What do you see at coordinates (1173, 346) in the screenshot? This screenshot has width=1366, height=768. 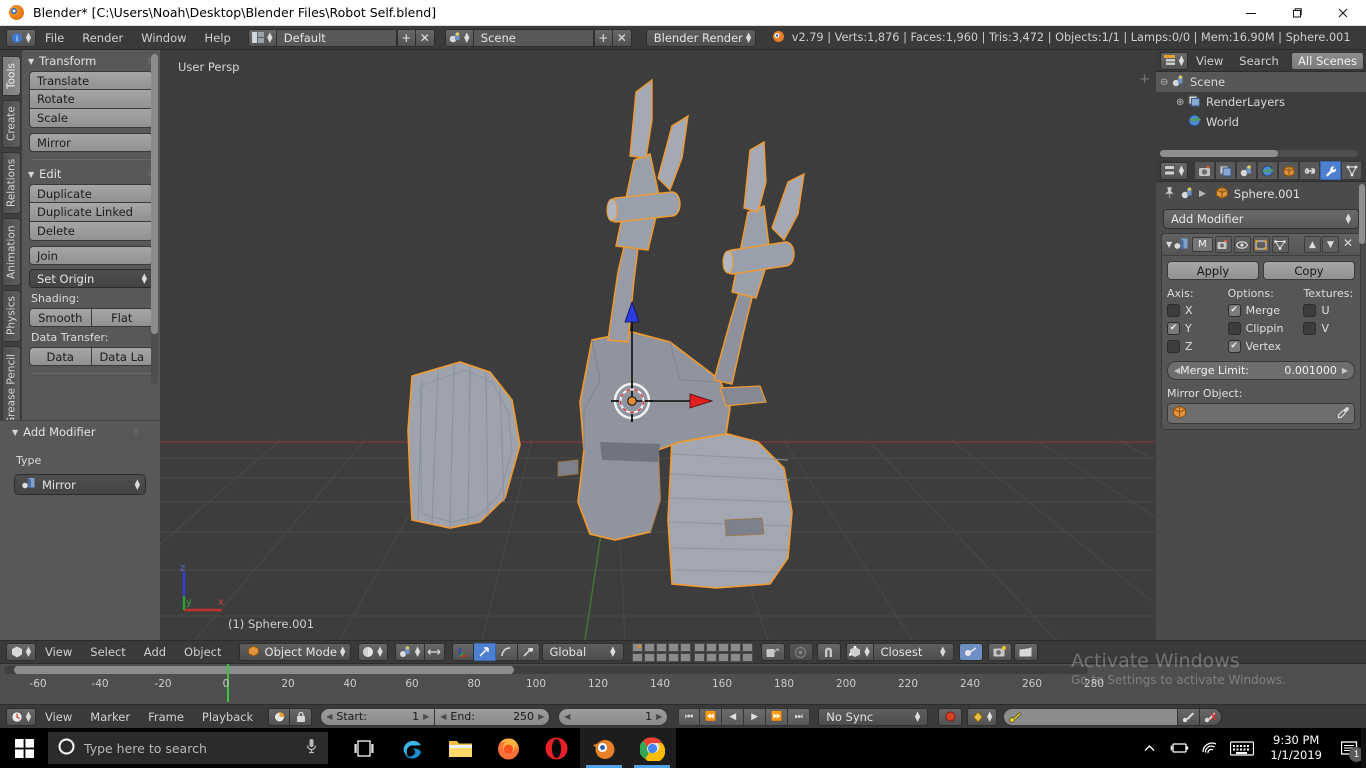 I see `axis-z-checkbox` at bounding box center [1173, 346].